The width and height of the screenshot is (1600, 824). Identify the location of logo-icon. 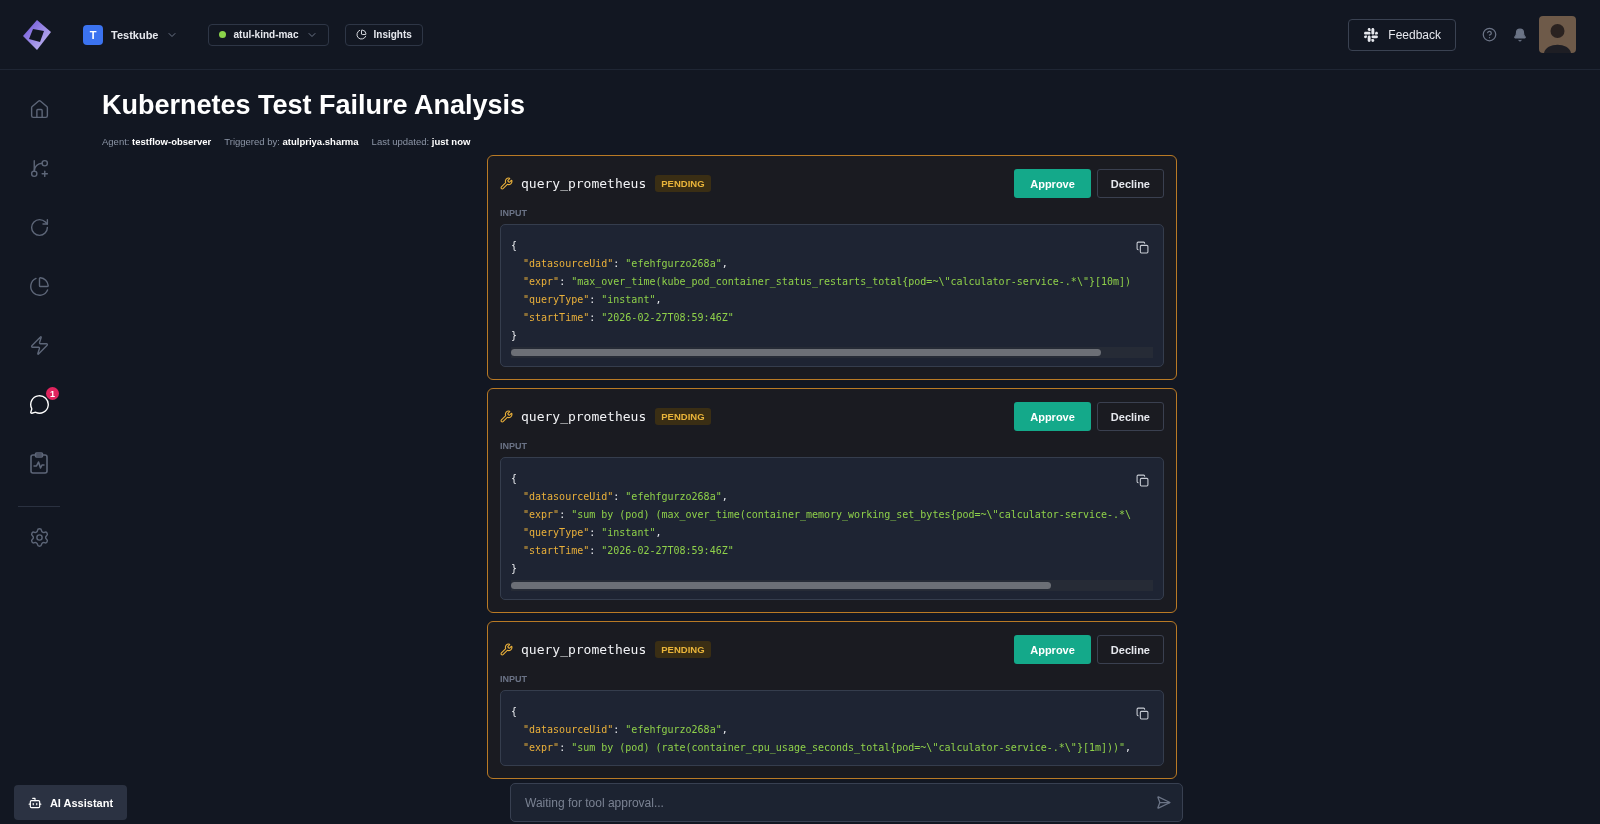
(37, 34).